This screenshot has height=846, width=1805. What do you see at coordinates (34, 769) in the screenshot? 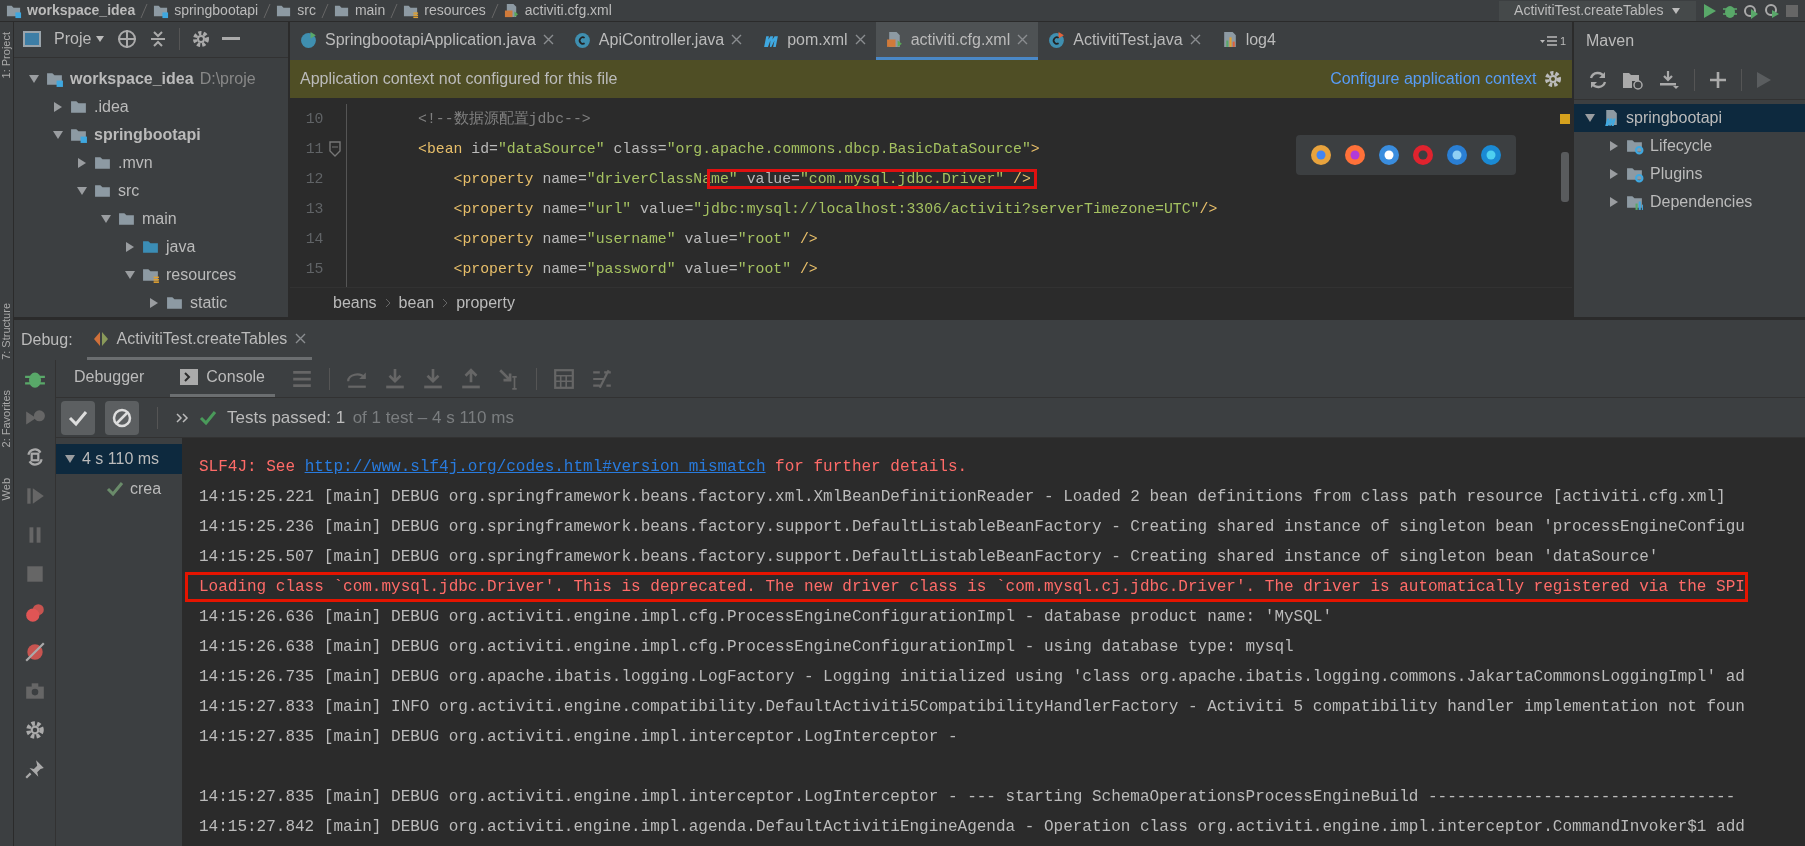
I see `pin-icon` at bounding box center [34, 769].